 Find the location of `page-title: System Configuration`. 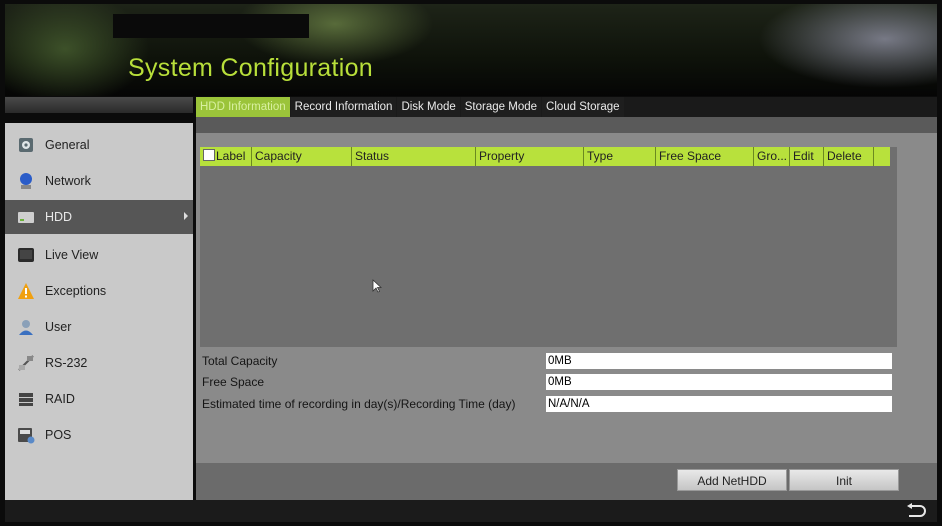

page-title: System Configuration is located at coordinates (251, 68).